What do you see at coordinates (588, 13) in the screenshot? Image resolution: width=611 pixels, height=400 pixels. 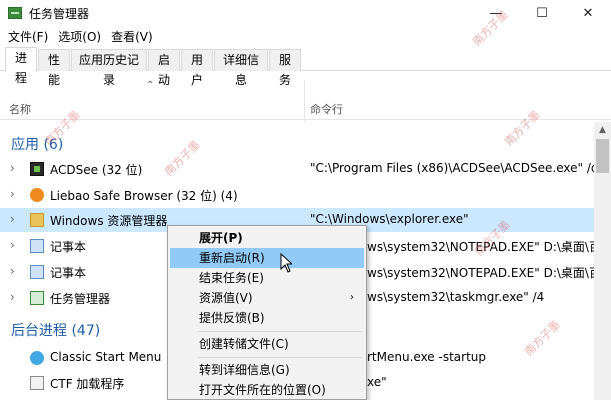 I see `close-button: ✕` at bounding box center [588, 13].